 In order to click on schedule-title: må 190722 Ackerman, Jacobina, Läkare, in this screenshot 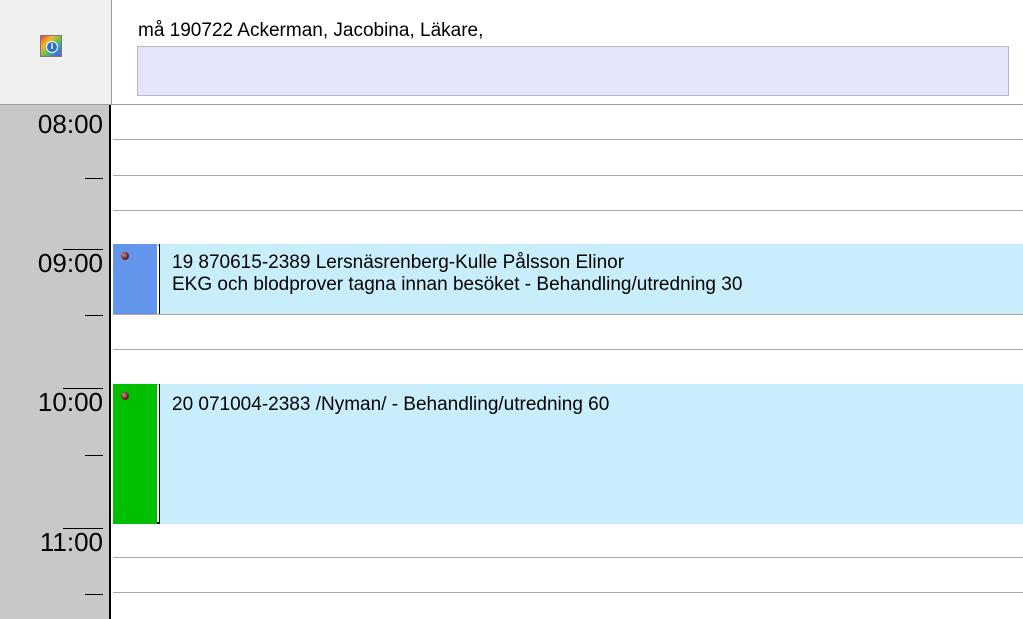, I will do `click(311, 30)`.